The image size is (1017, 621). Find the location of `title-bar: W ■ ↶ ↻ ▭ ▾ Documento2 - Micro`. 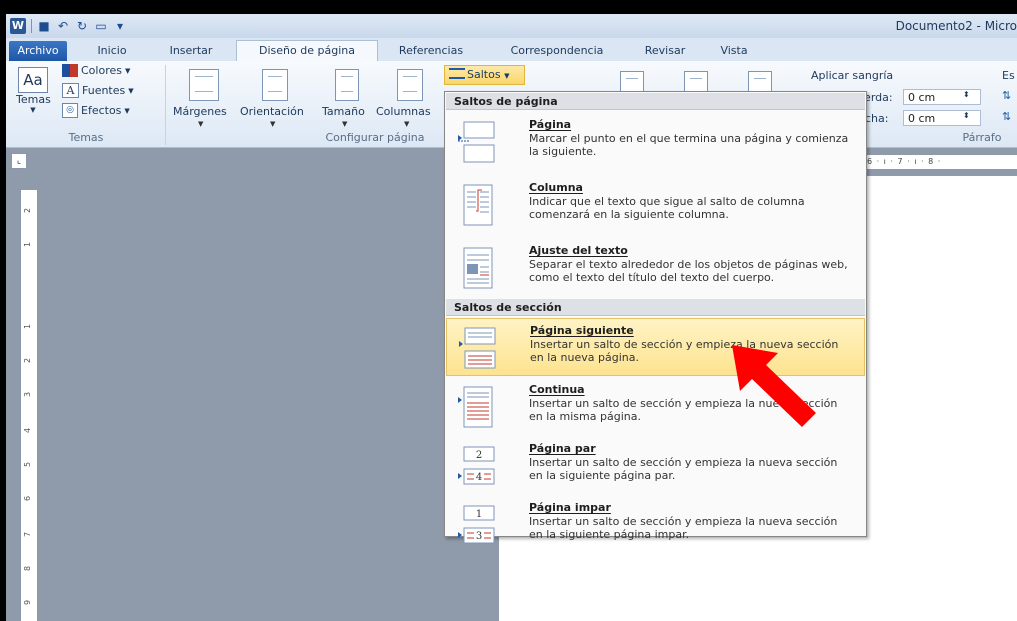

title-bar: W ■ ↶ ↻ ▭ ▾ Documento2 - Micro is located at coordinates (511, 26).